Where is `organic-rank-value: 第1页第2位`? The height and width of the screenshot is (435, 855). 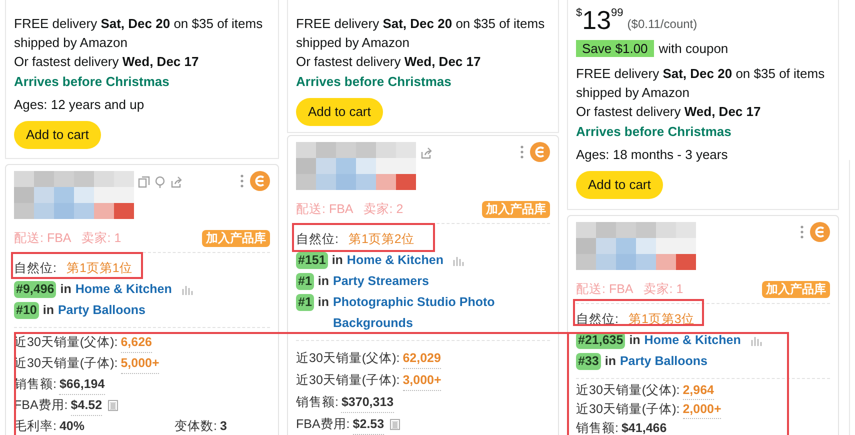
organic-rank-value: 第1页第2位 is located at coordinates (381, 239).